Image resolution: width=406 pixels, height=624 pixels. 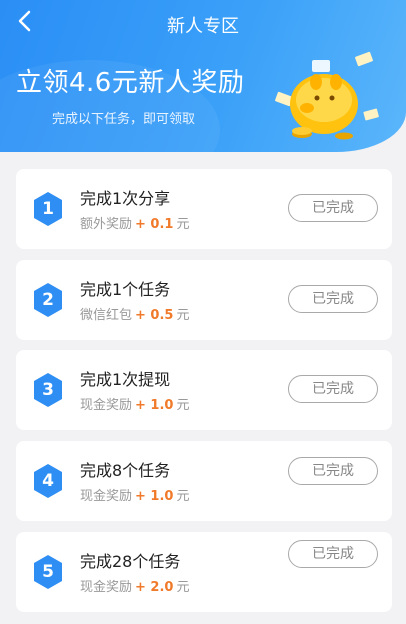 What do you see at coordinates (204, 209) in the screenshot?
I see `task-card: 1 完成1次分享 额外奖励 + 0.1 元 已完成` at bounding box center [204, 209].